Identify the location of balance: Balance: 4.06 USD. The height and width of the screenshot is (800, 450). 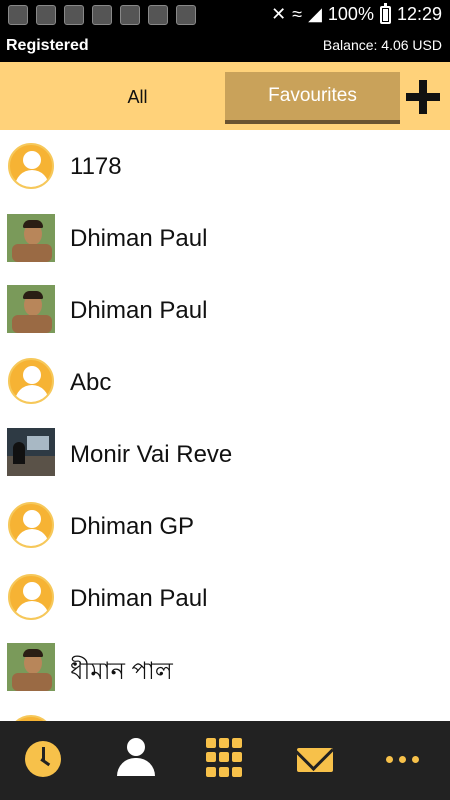
(382, 45).